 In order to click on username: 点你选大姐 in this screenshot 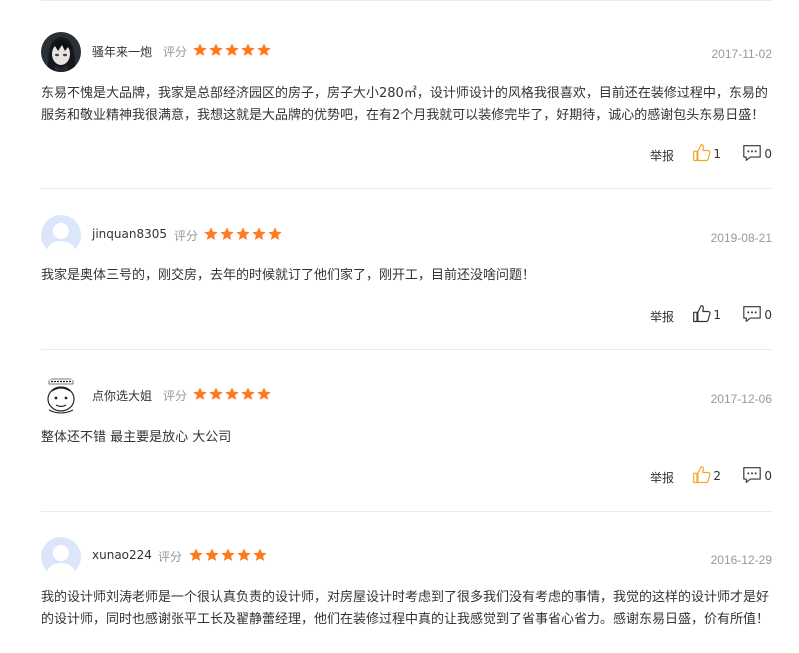, I will do `click(122, 395)`.